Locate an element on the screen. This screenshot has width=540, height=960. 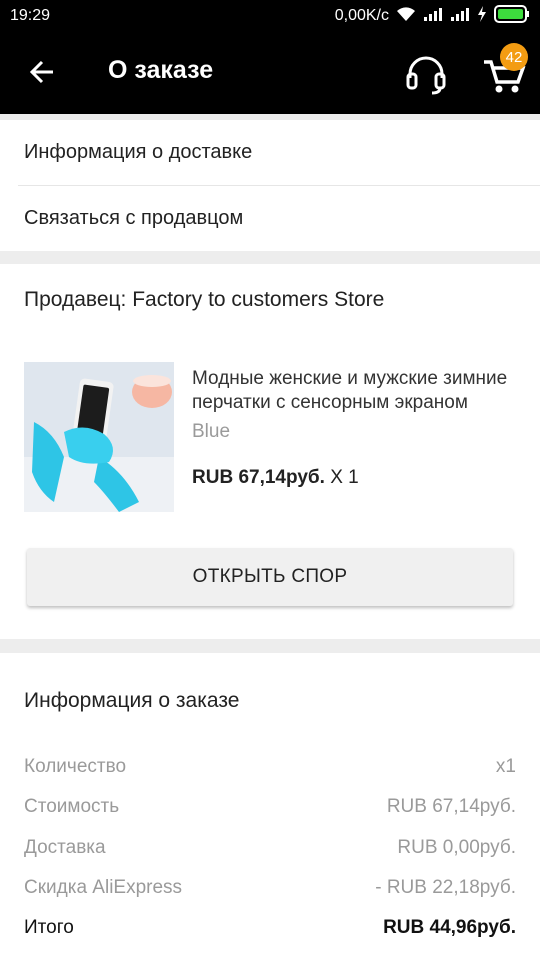
seller-name: Продавец: Factory to customers Store is located at coordinates (204, 300).